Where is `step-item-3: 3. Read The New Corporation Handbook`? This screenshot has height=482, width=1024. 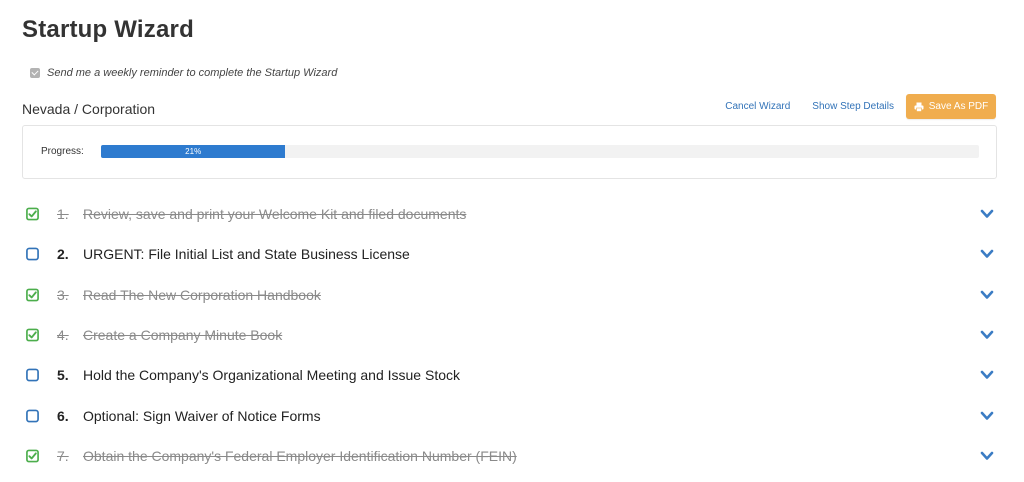
step-item-3: 3. Read The New Corporation Handbook is located at coordinates (512, 295).